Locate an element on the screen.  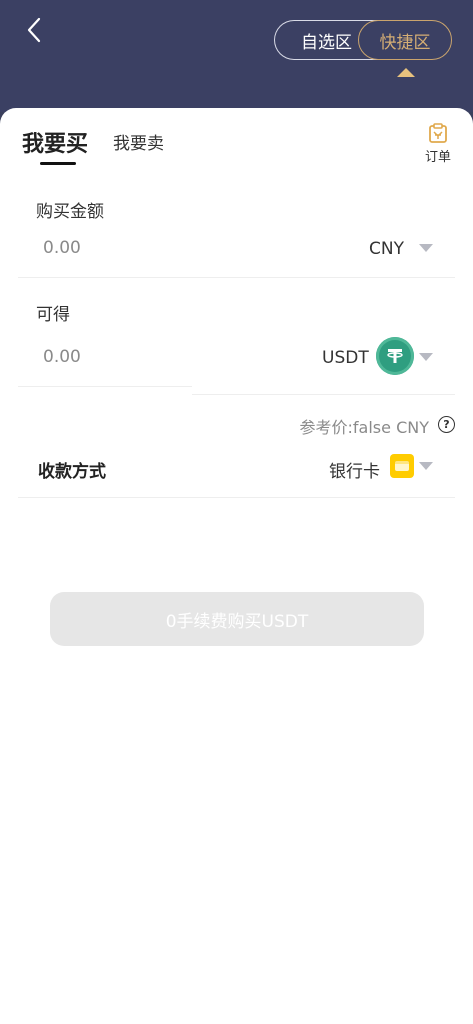
tether-icon is located at coordinates (395, 356).